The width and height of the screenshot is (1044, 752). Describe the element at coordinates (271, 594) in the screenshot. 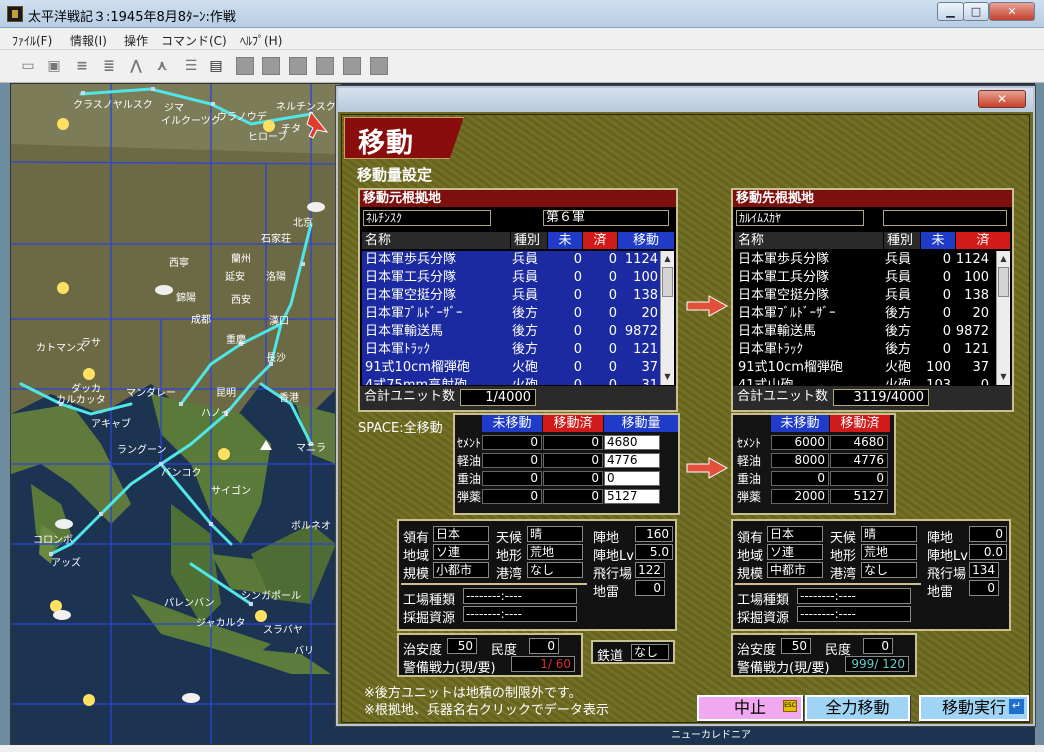

I see `map-label-singapore: シンガポール` at that location.